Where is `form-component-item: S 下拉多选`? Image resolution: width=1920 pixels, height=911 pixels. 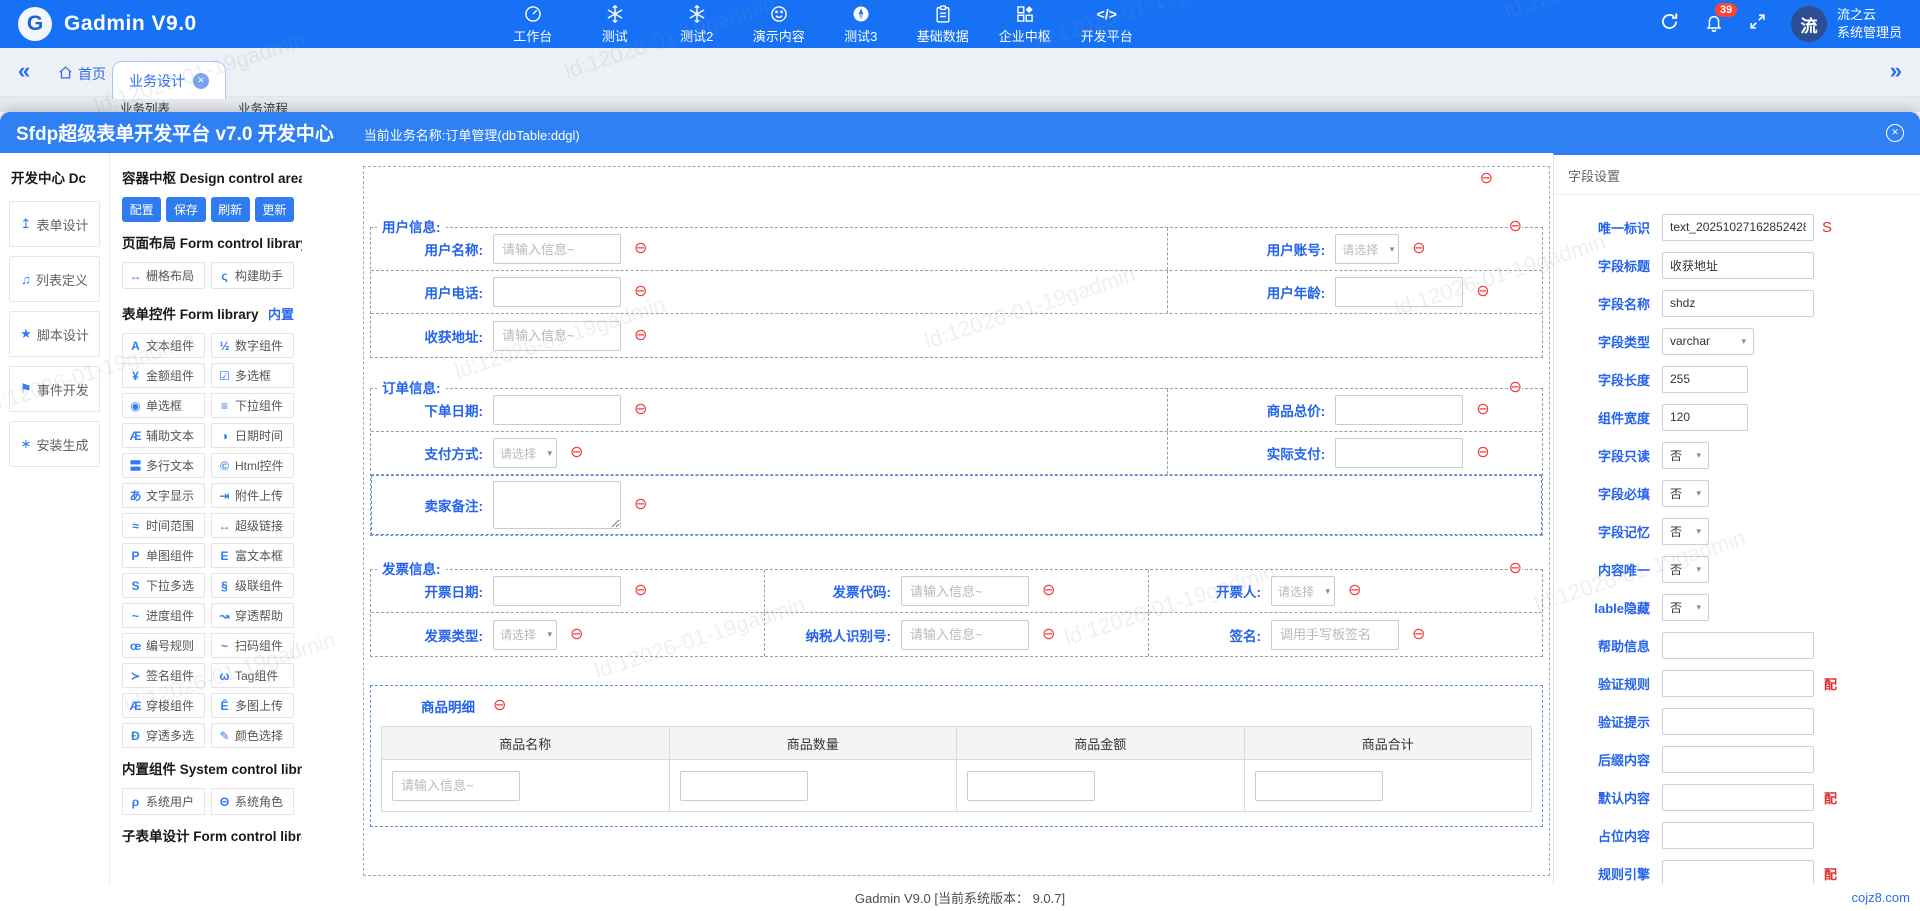 form-component-item: S 下拉多选 is located at coordinates (163, 585).